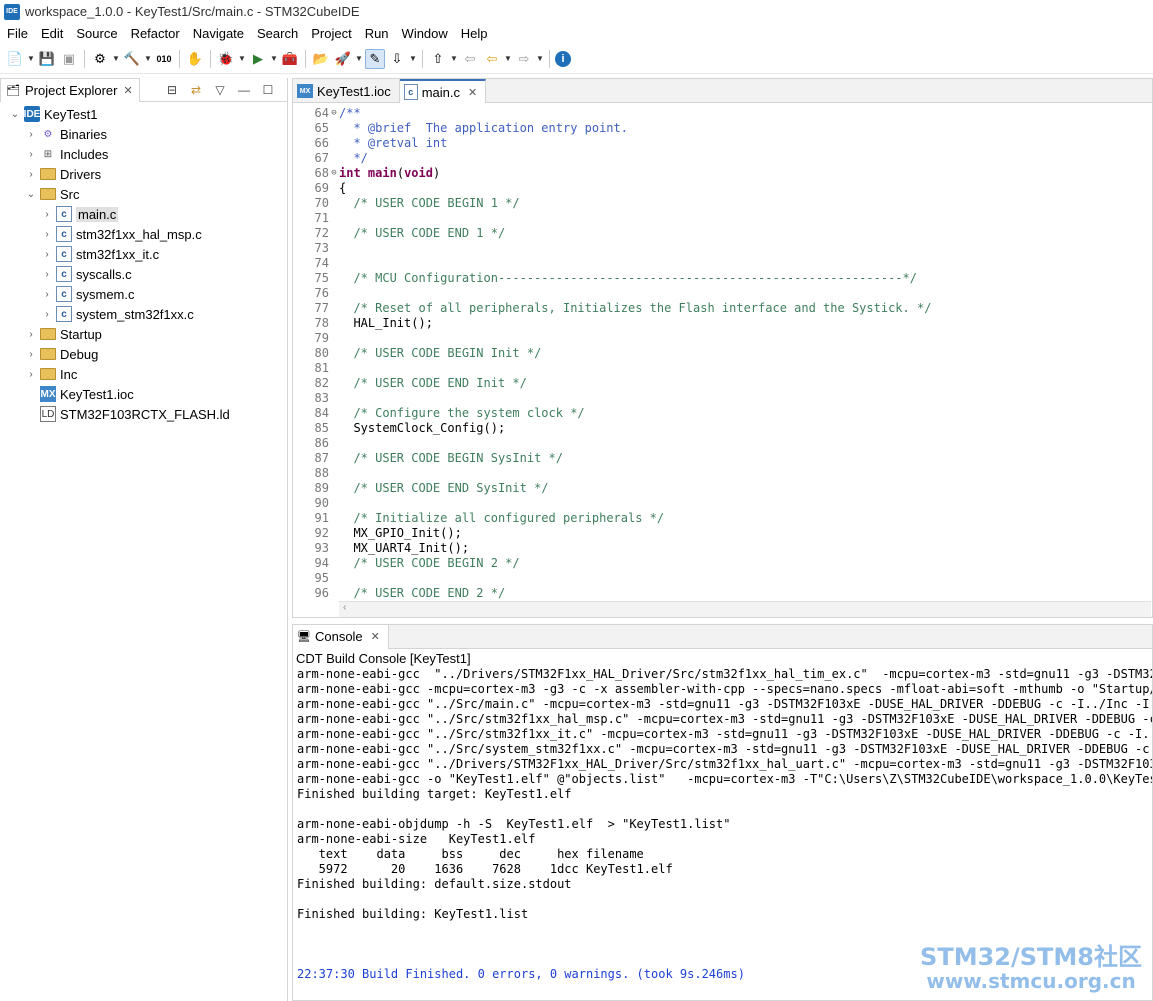 Image resolution: width=1153 pixels, height=1001 pixels. I want to click on tab-keytest1-ioc: MX KeyTest1.ioc, so click(346, 91).